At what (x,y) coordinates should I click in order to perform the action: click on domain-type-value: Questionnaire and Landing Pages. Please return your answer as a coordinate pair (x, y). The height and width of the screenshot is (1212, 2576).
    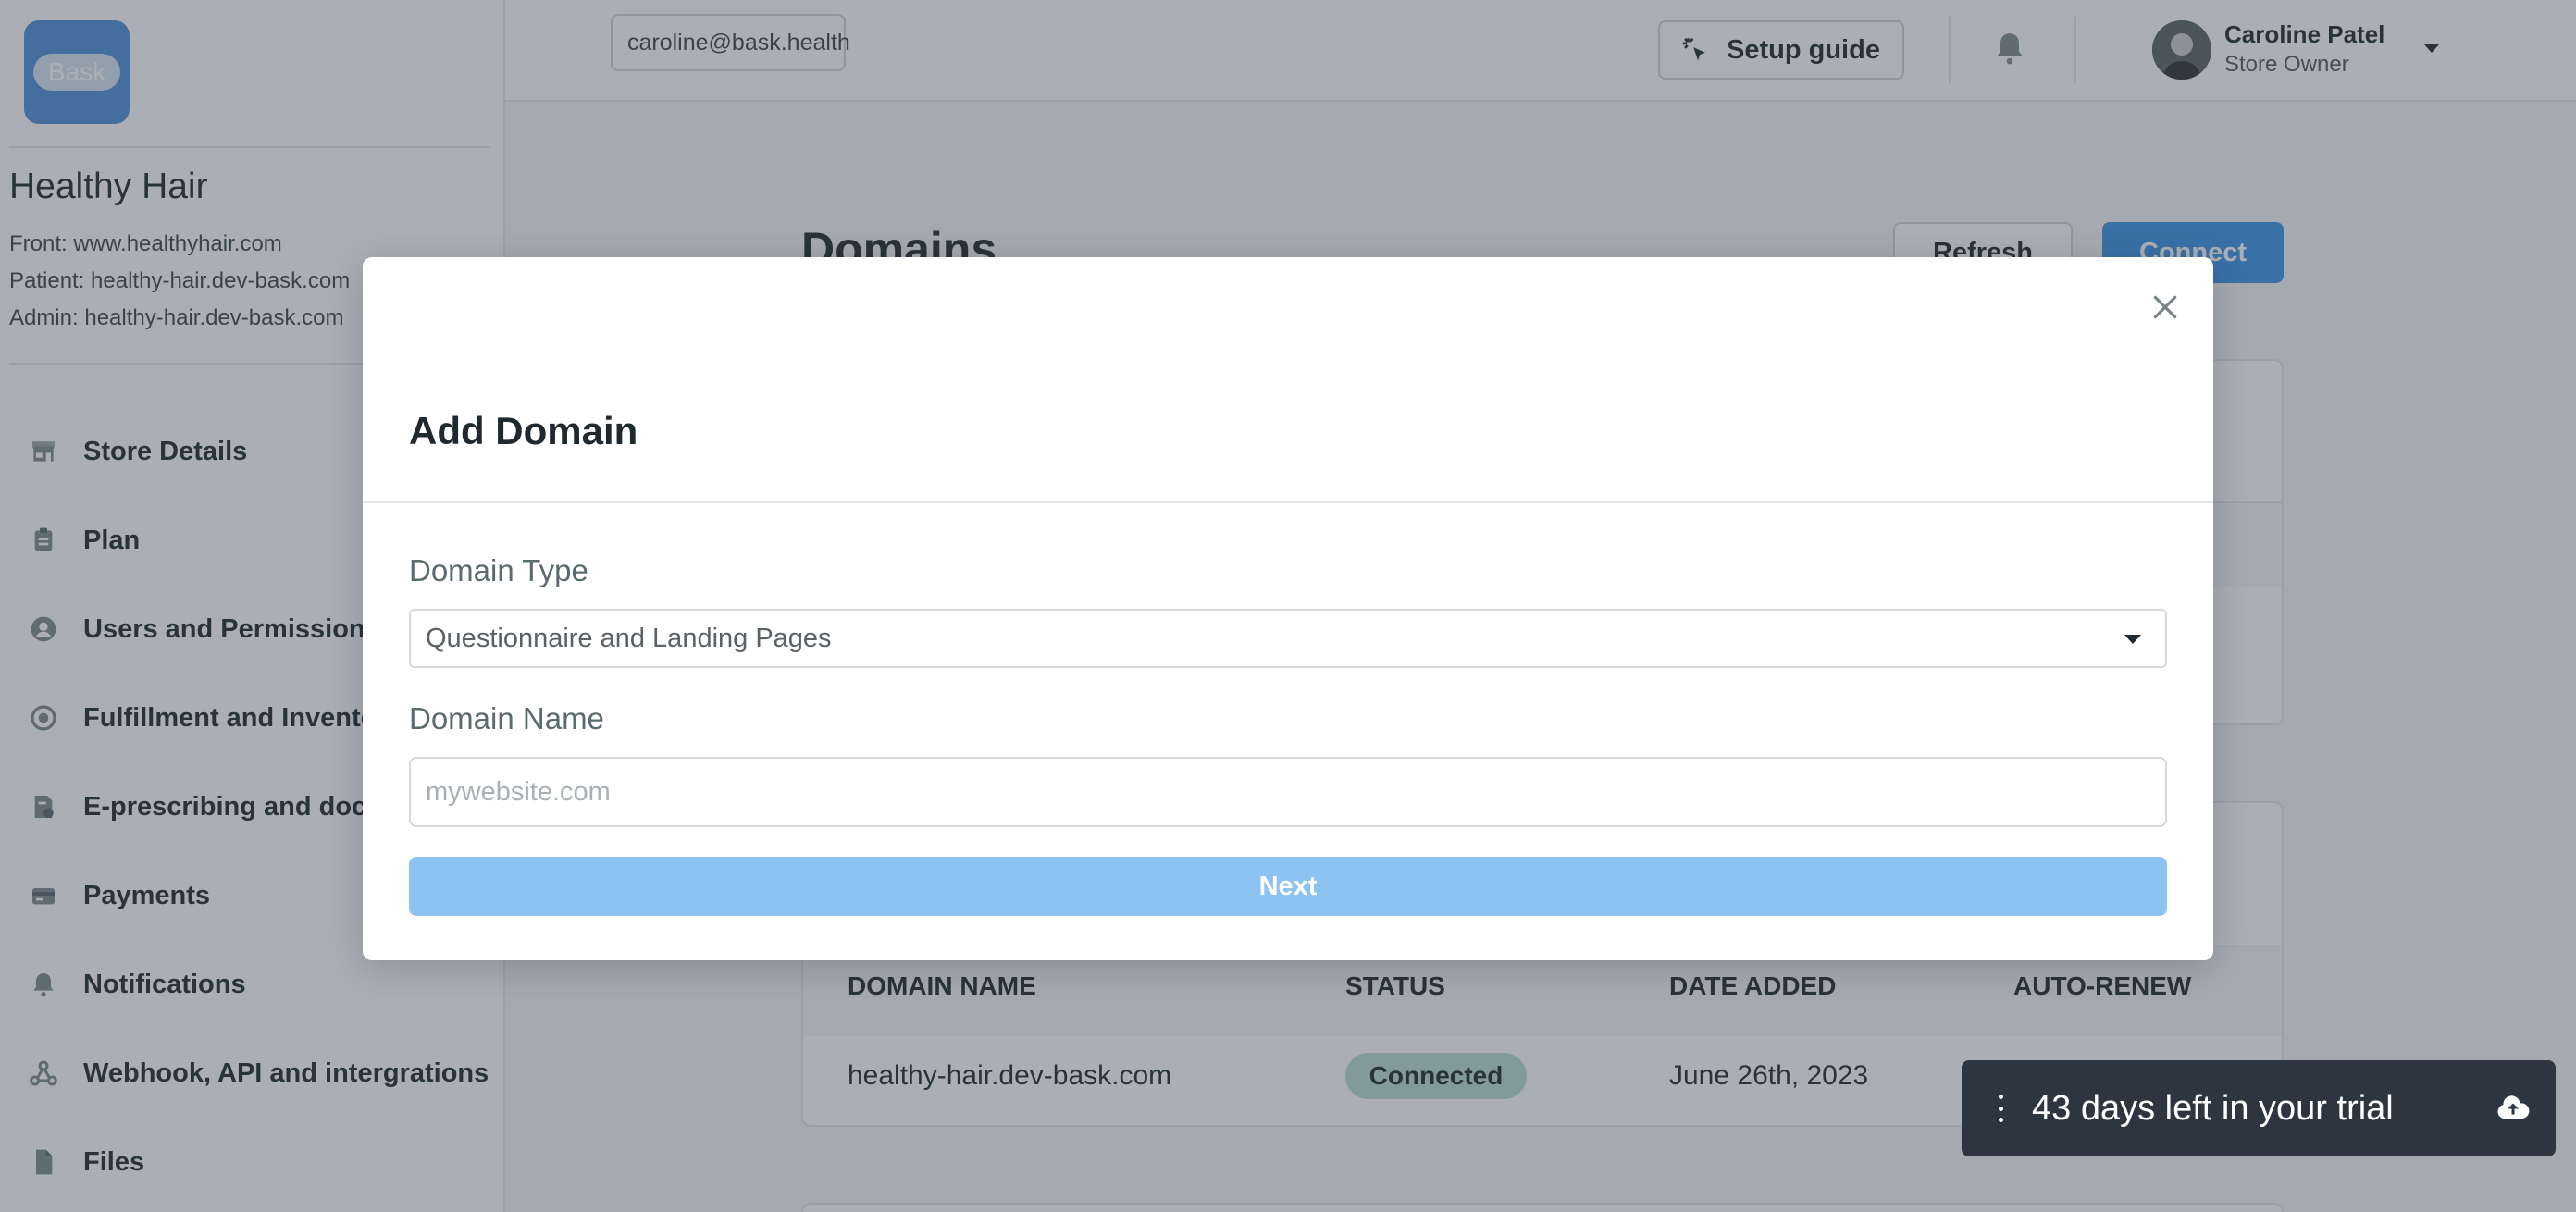
    Looking at the image, I should click on (629, 638).